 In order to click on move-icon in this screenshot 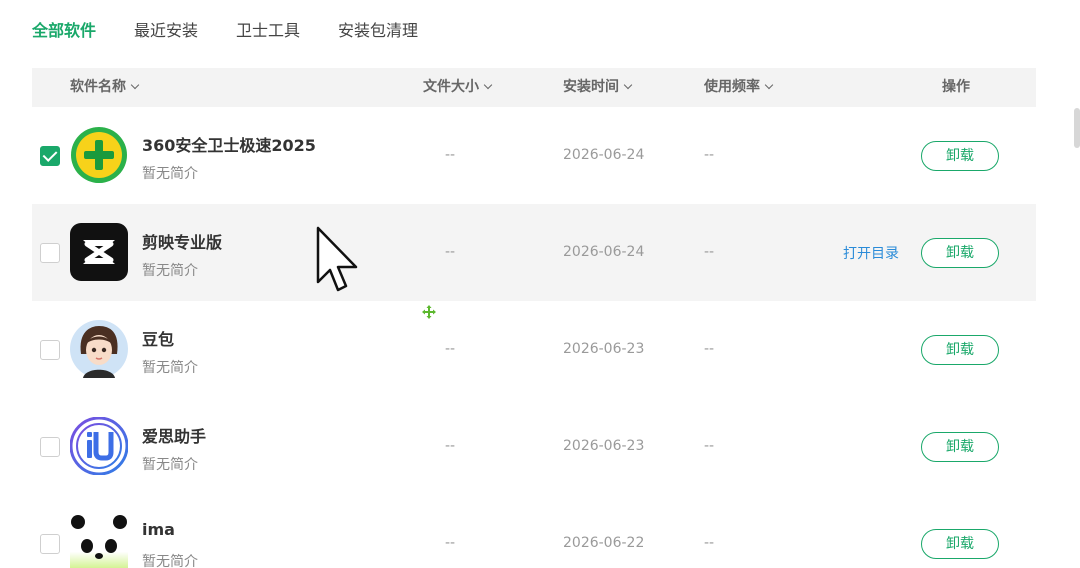, I will do `click(429, 312)`.